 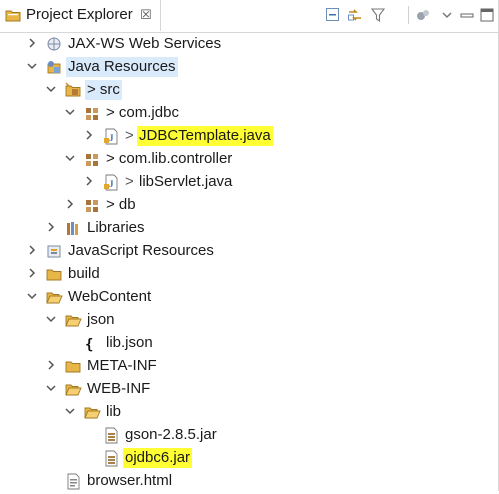 What do you see at coordinates (249, 159) in the screenshot?
I see `tree-item-package-com-lib-controller: > com.lib.controller` at bounding box center [249, 159].